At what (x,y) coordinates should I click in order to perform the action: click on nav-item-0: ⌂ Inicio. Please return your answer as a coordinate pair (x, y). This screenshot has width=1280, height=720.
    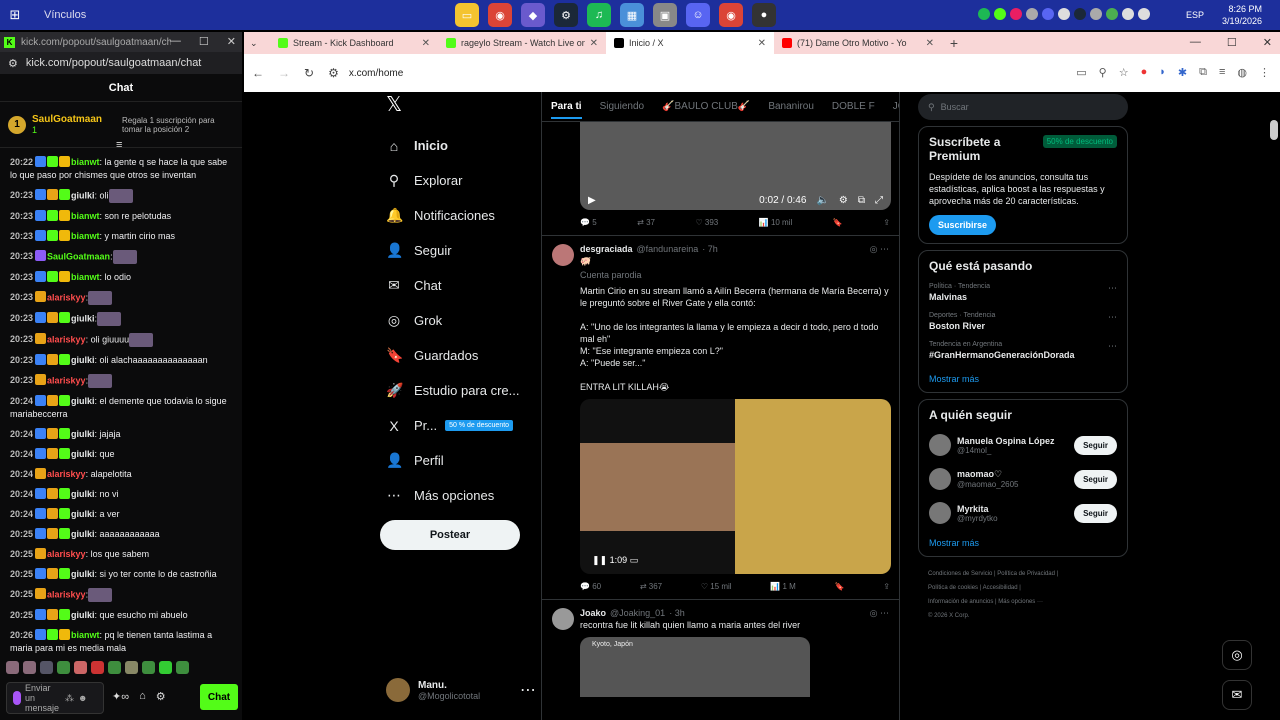
    Looking at the image, I should click on (453, 145).